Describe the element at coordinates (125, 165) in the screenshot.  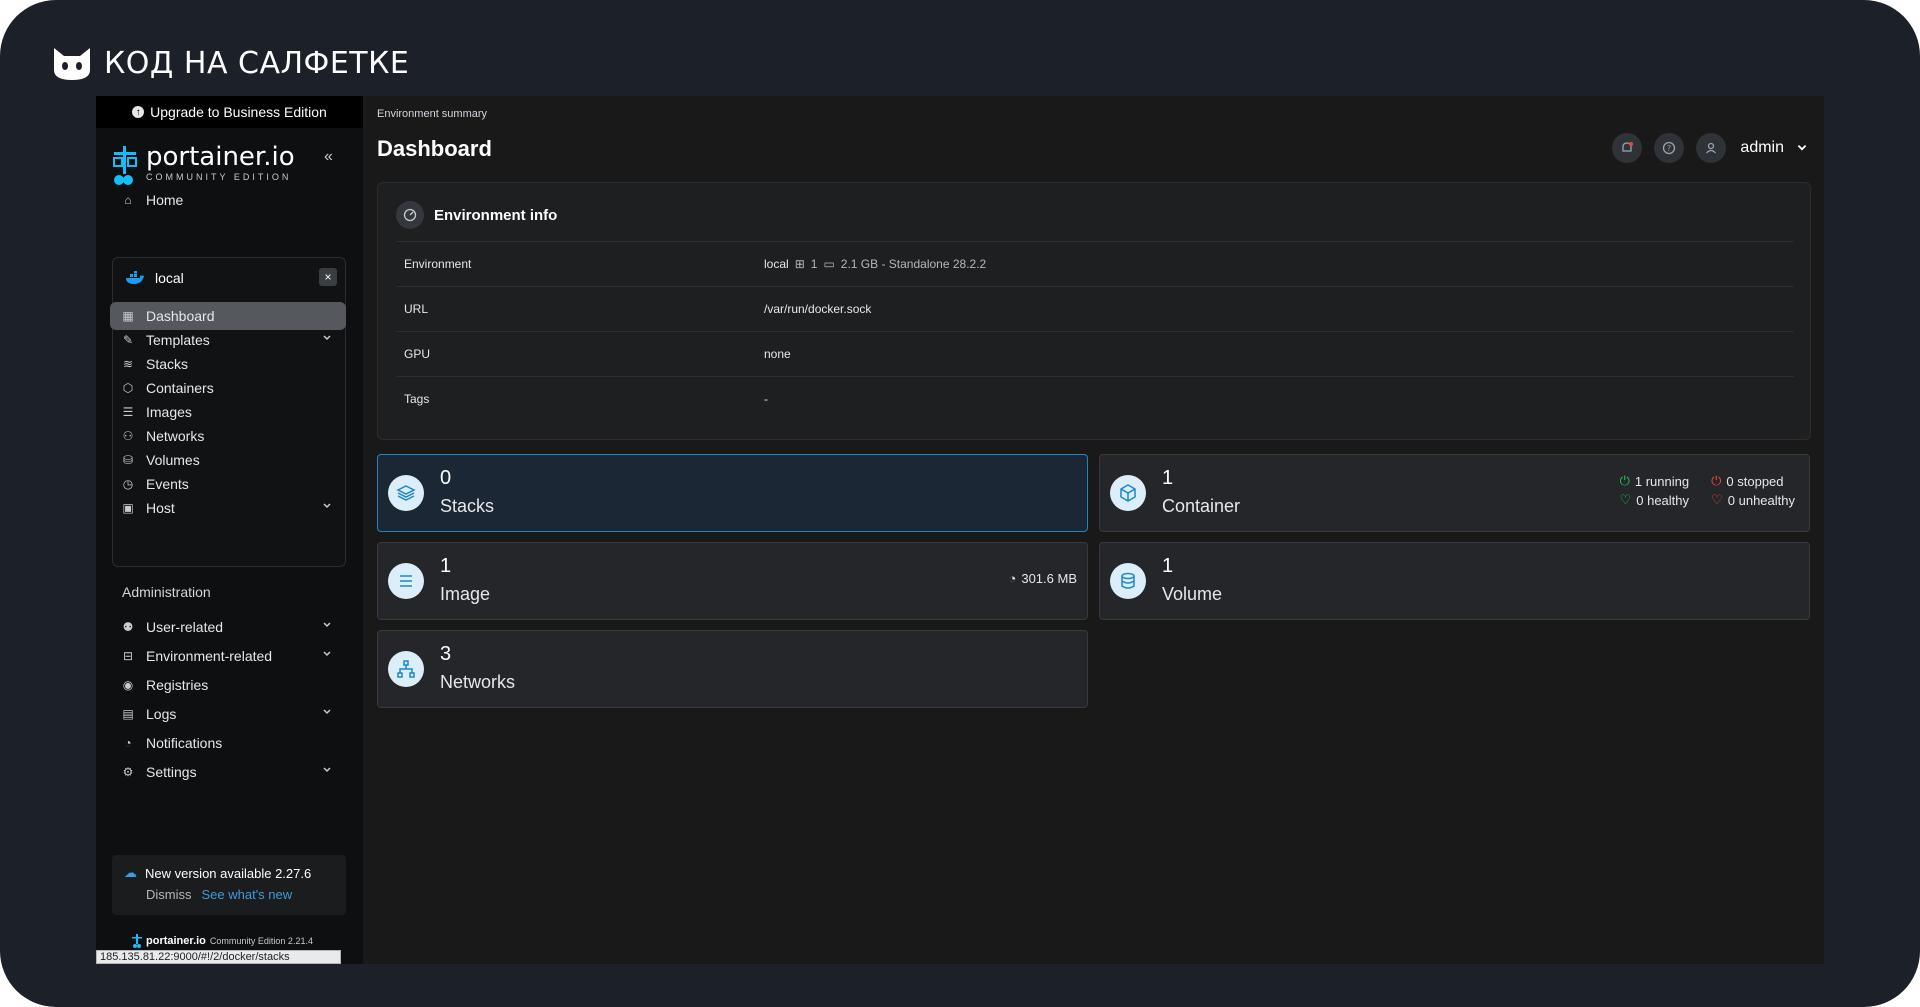
I see `portainer-crane-icon` at that location.